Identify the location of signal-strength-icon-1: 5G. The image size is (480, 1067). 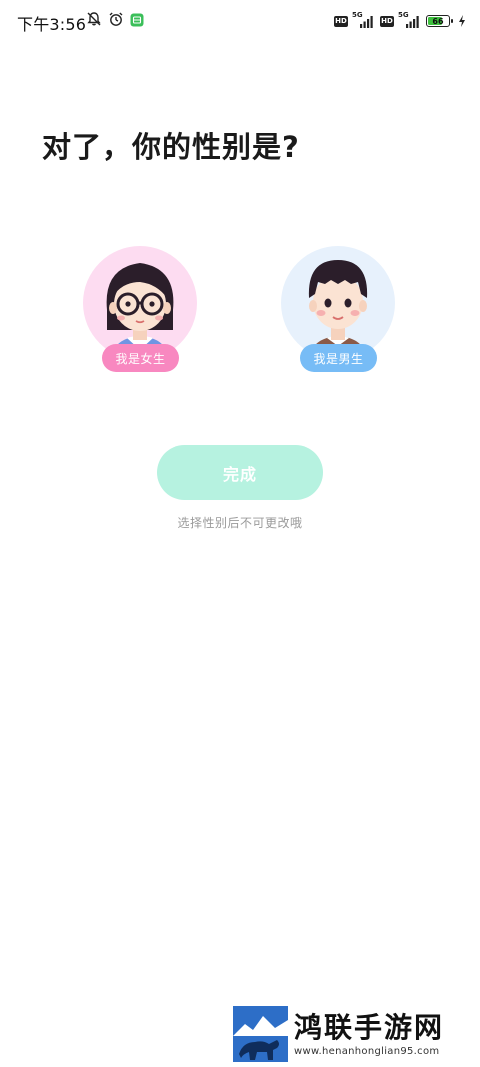
(364, 20).